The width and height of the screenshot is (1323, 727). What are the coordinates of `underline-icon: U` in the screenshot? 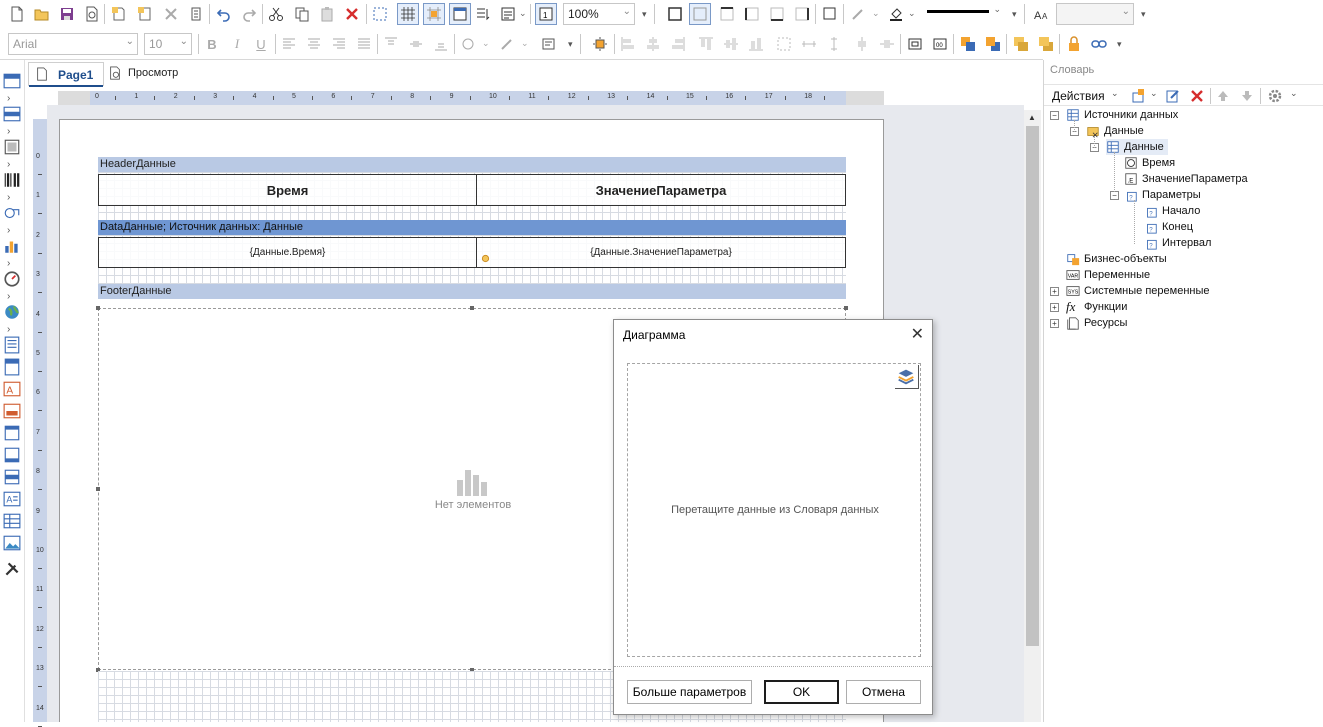 It's located at (261, 44).